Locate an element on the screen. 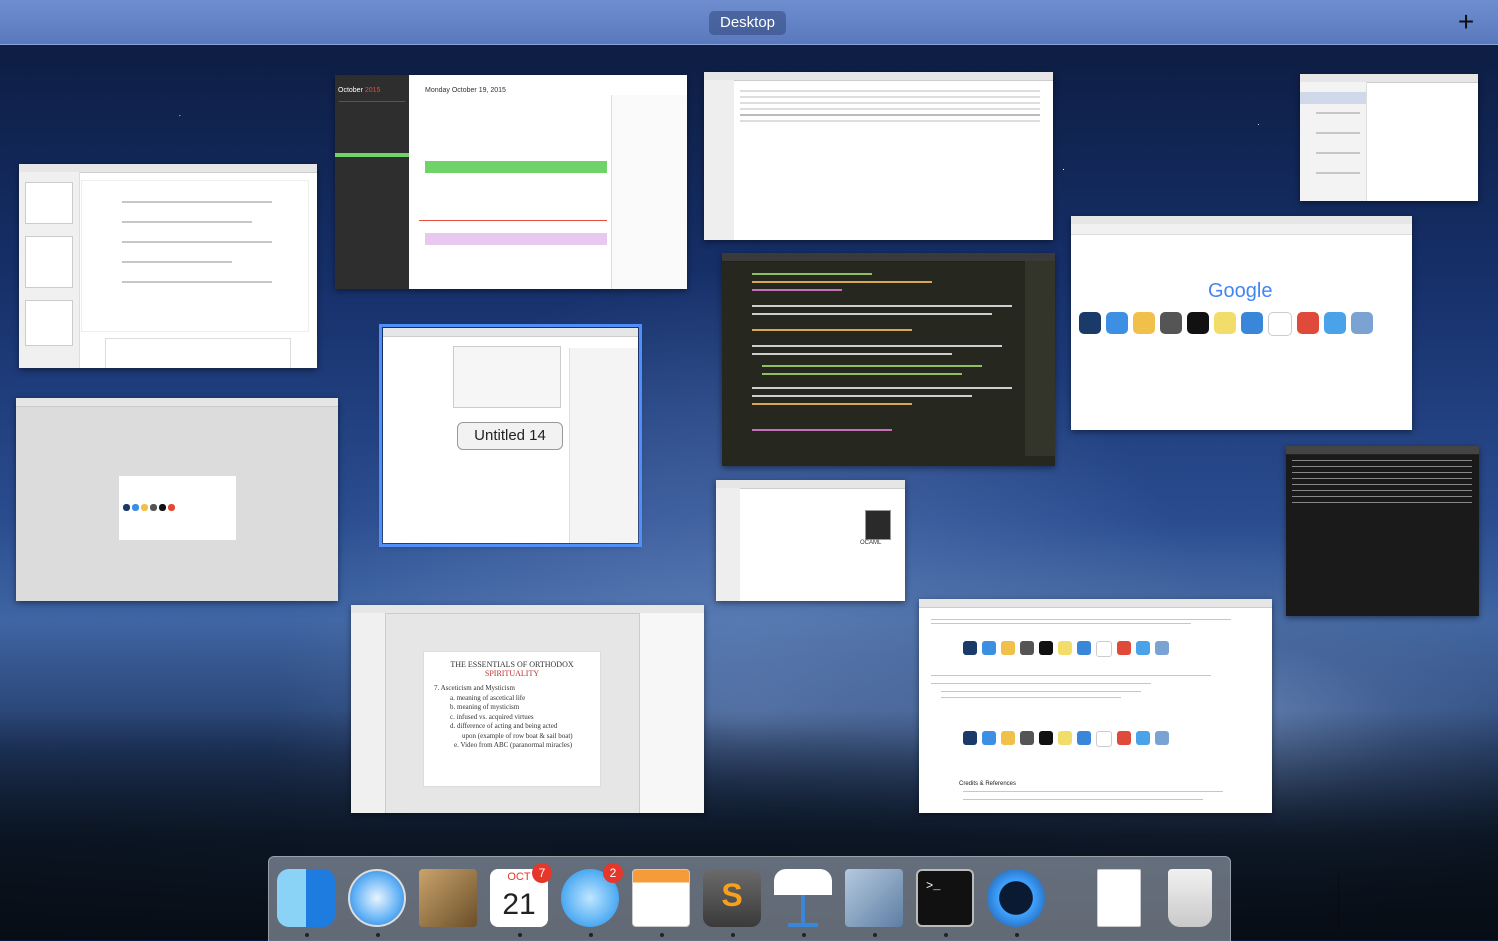  window-calendar: October 2015 Monday October 19, 2015 is located at coordinates (511, 182).